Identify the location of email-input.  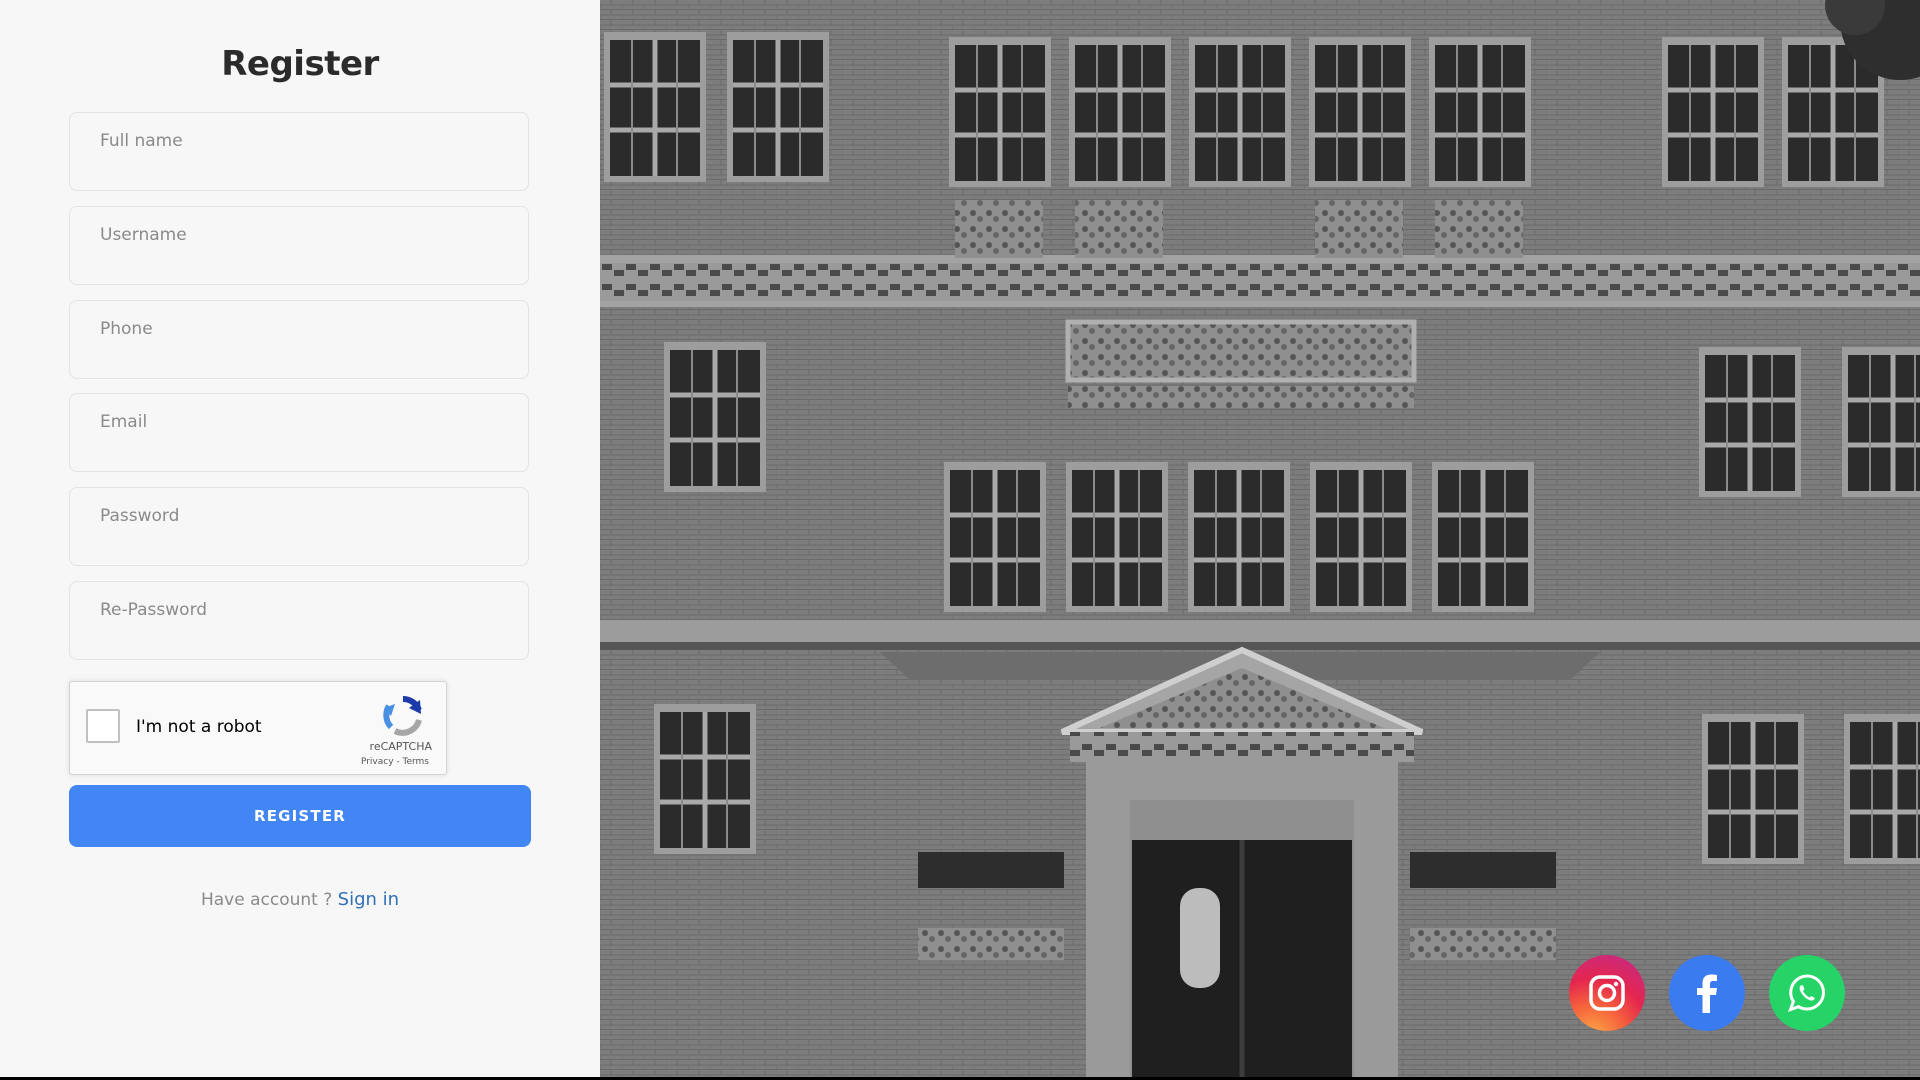
(299, 432).